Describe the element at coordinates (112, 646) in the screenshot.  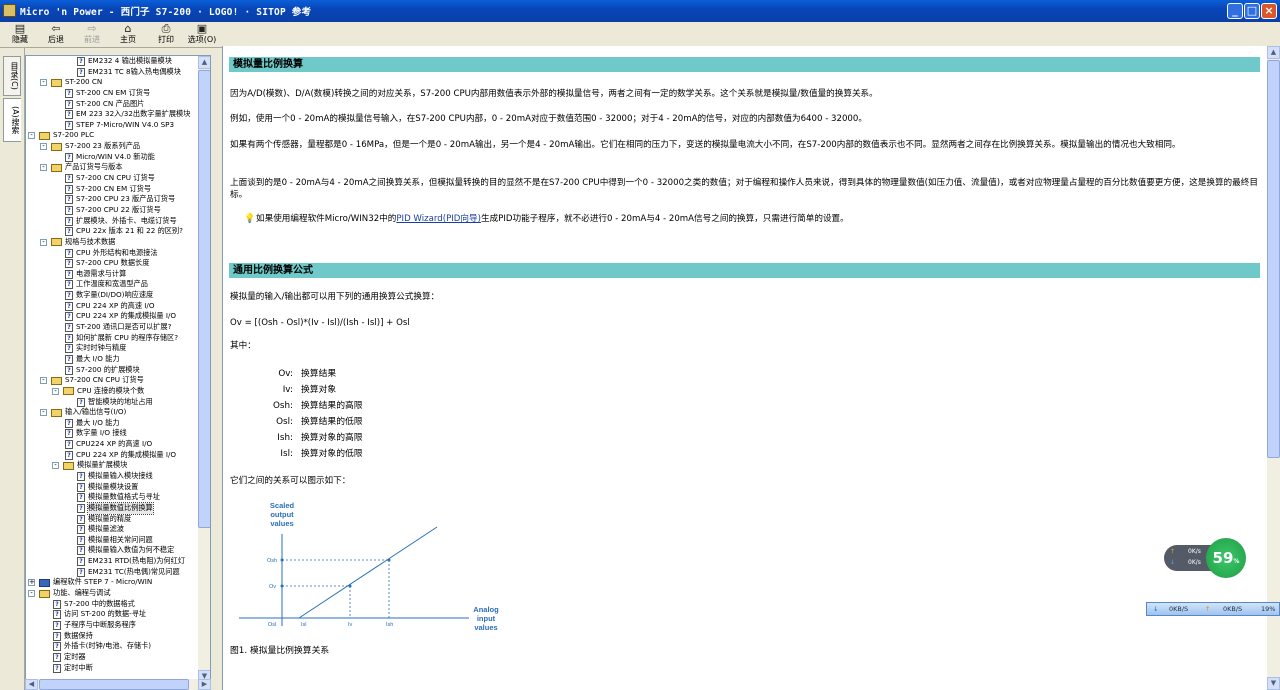
I see `tree-topic-item: ? 外插卡(时钟/电池、存储卡)` at that location.